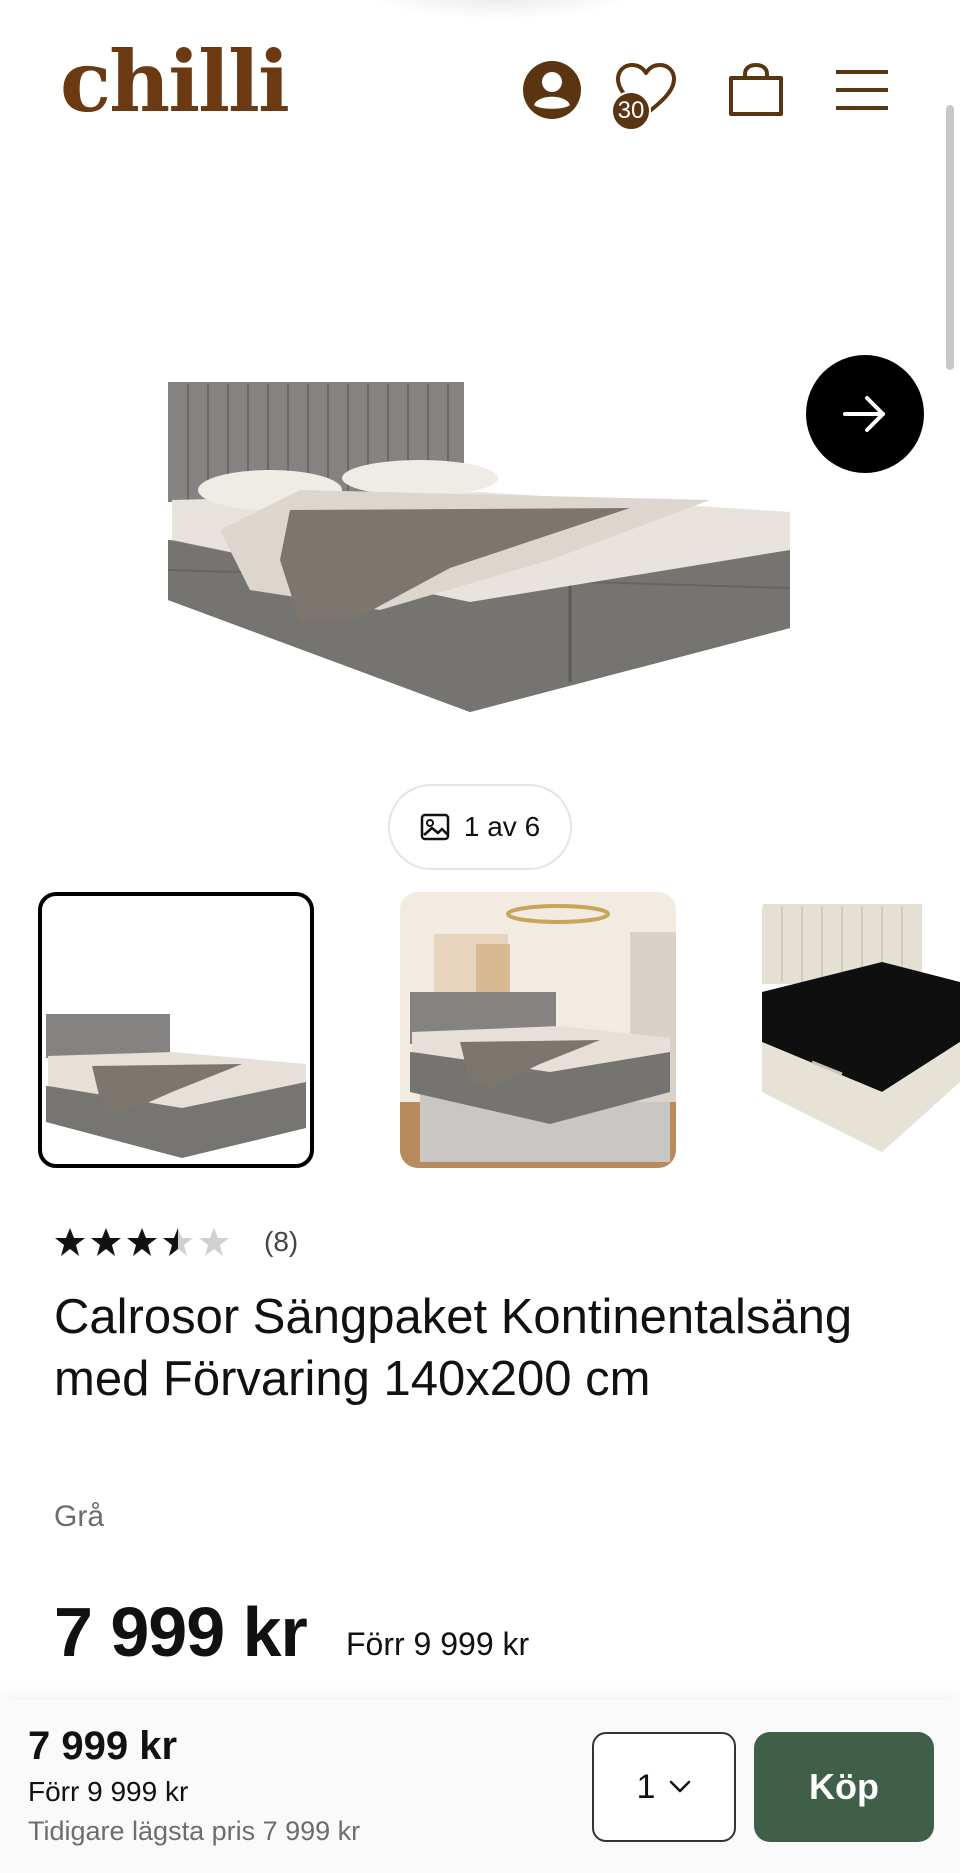  Describe the element at coordinates (438, 1644) in the screenshot. I see `product-old-price: Förr 9 999 kr` at that location.